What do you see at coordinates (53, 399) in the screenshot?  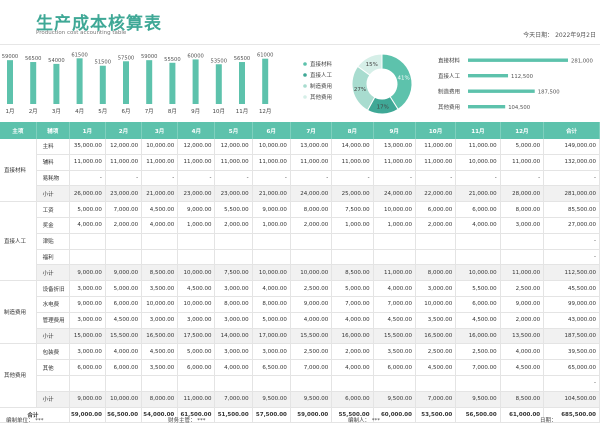 I see `subcategory-cell: 小计` at bounding box center [53, 399].